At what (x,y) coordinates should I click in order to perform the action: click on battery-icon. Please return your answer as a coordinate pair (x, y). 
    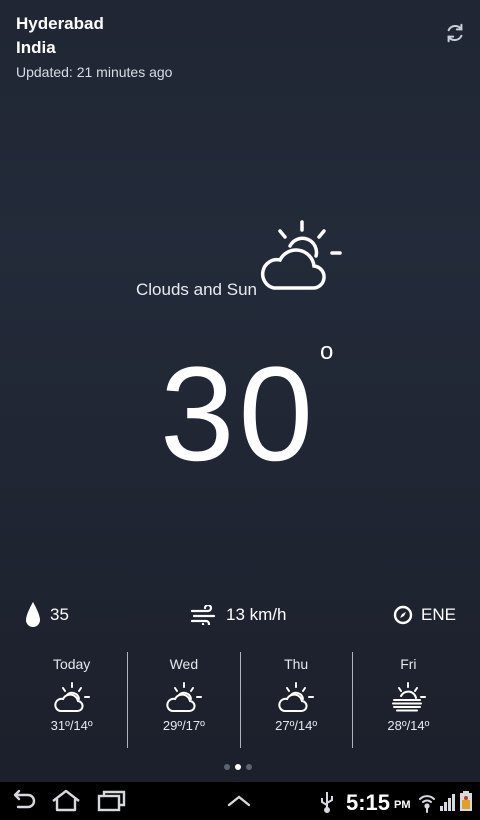
    Looking at the image, I should click on (466, 801).